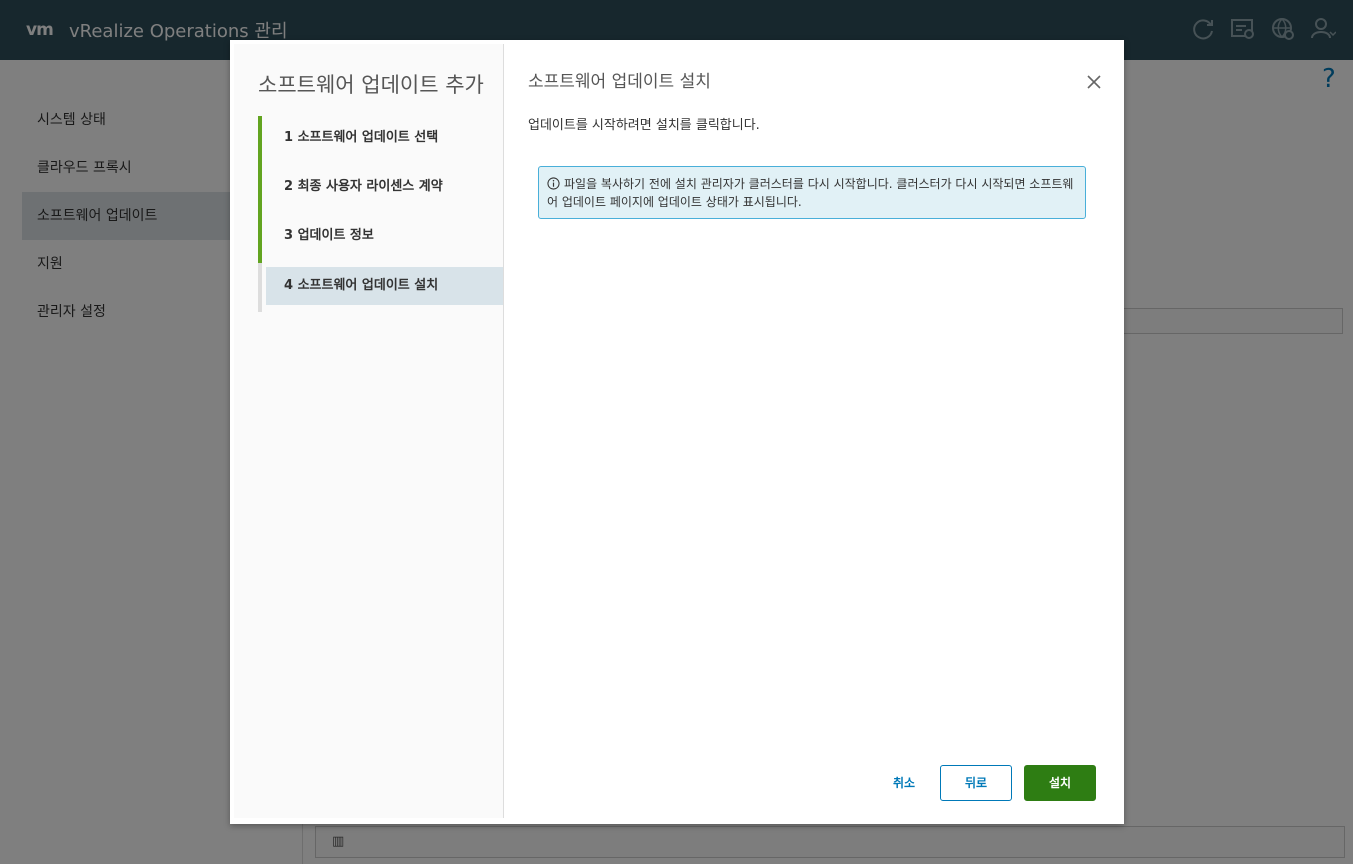 The height and width of the screenshot is (864, 1353). What do you see at coordinates (384, 286) in the screenshot?
I see `wizard-step-label: 4 소프트웨어 업데이트 설치` at bounding box center [384, 286].